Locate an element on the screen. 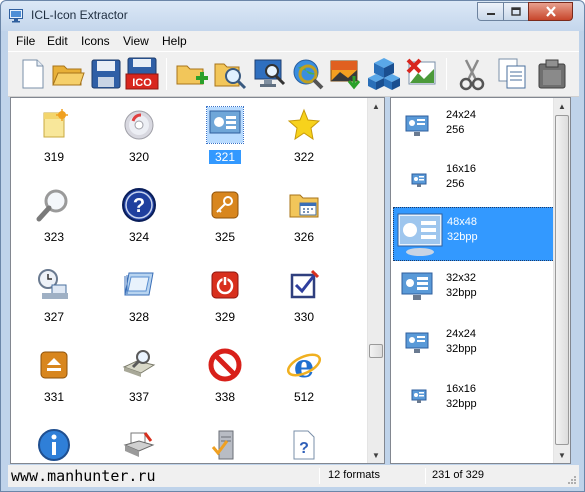 This screenshot has width=585, height=492. icon-item: 338 is located at coordinates (225, 379).